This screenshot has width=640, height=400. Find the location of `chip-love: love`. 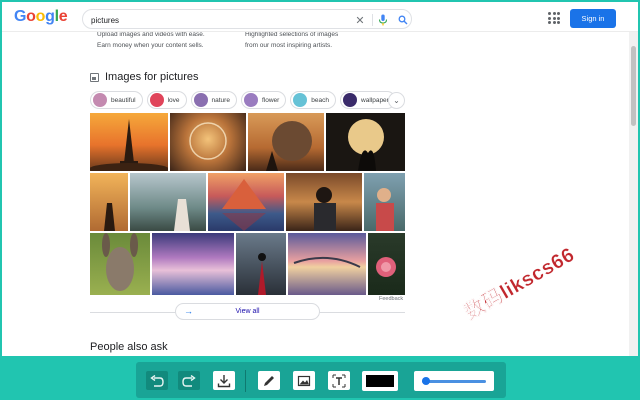

chip-love: love is located at coordinates (166, 100).